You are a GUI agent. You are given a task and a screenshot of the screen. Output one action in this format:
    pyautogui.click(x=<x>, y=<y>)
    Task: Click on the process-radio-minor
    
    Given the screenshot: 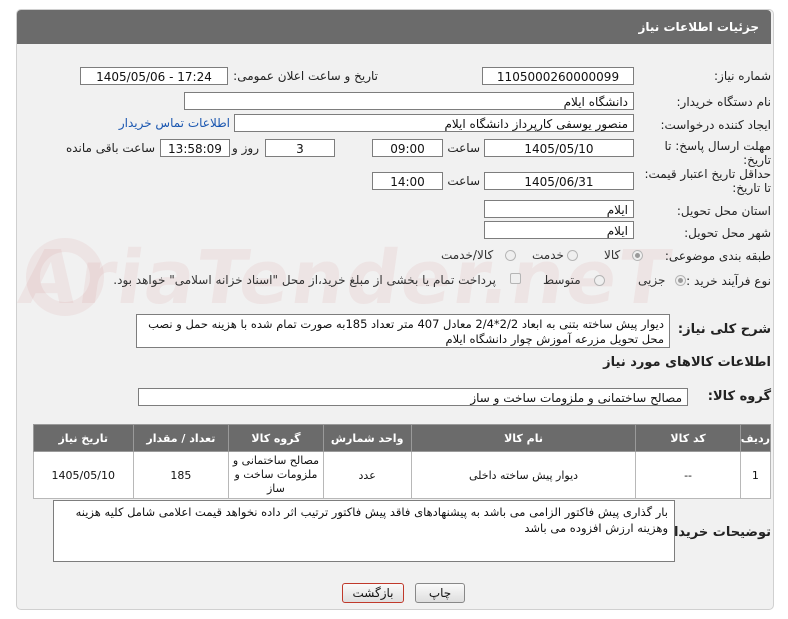 What is the action you would take?
    pyautogui.click(x=680, y=280)
    